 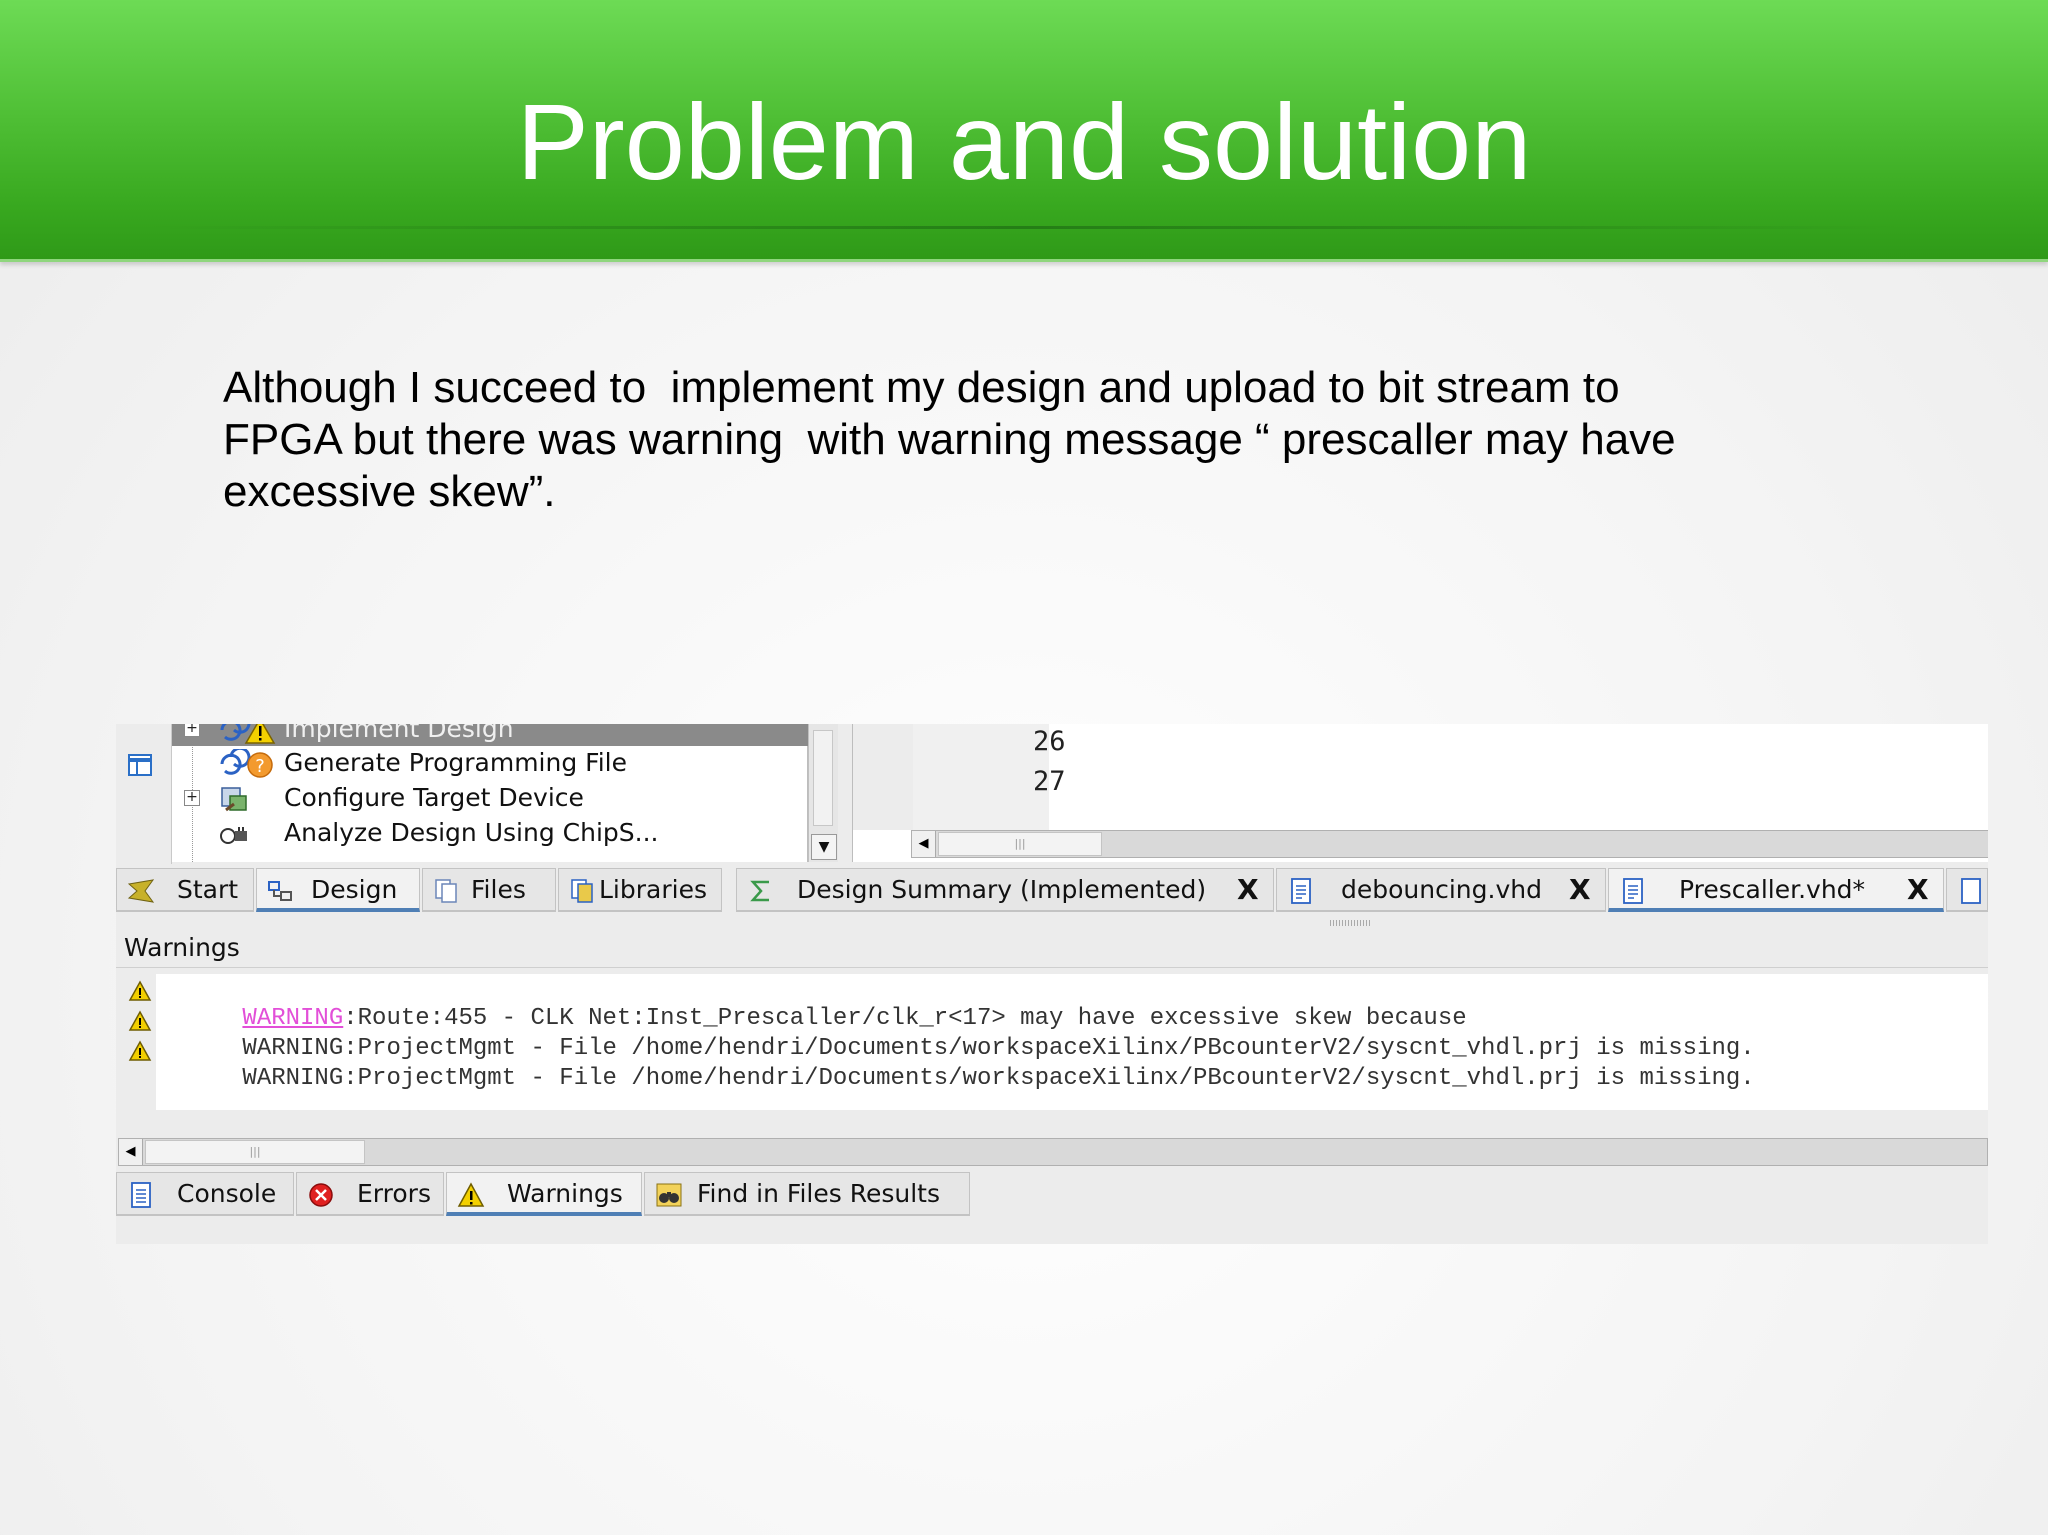 What do you see at coordinates (582, 891) in the screenshot?
I see `libraries-icon` at bounding box center [582, 891].